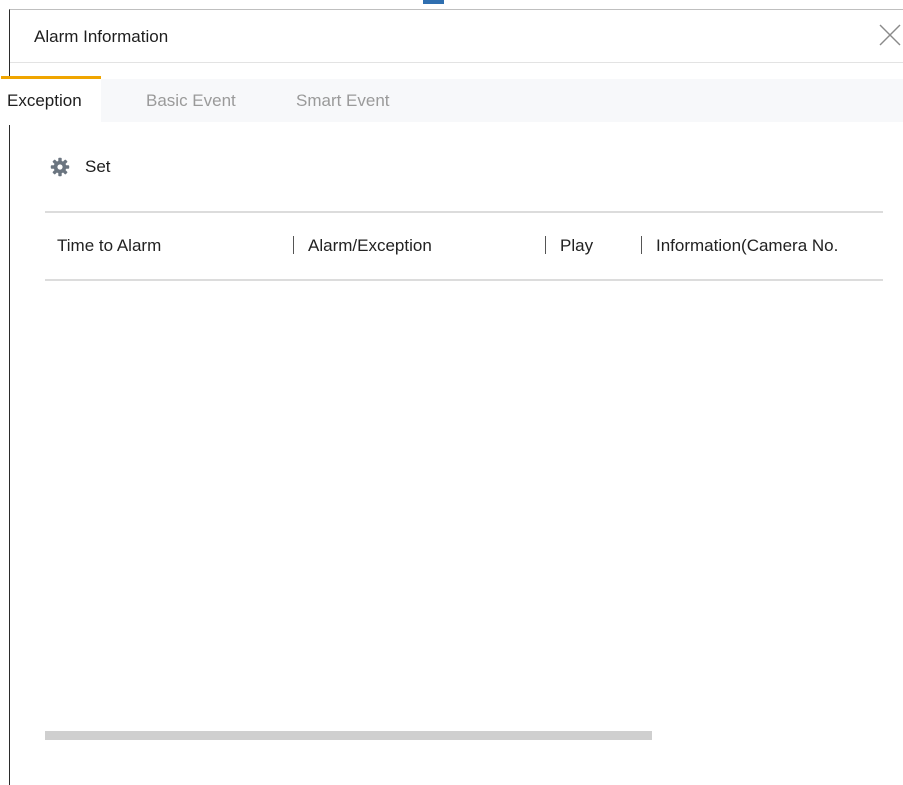 This screenshot has width=903, height=785. I want to click on column-header-label: Time to Alarm, so click(109, 245).